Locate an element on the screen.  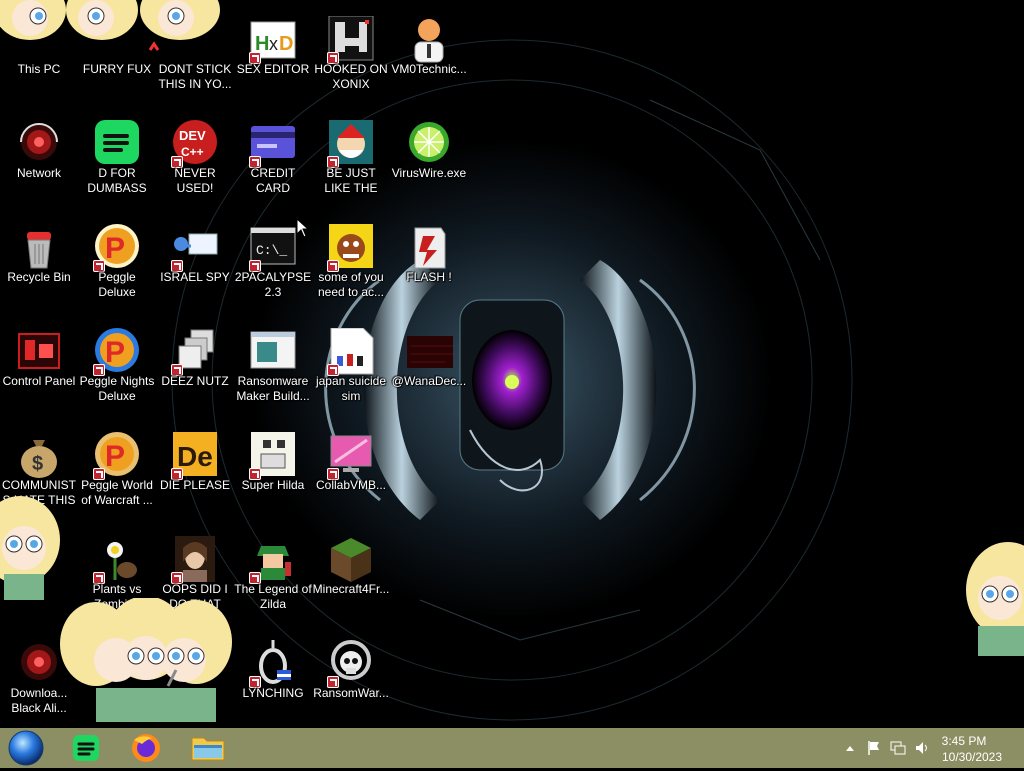
icon-label: FURRY FUX is located at coordinates (117, 69).